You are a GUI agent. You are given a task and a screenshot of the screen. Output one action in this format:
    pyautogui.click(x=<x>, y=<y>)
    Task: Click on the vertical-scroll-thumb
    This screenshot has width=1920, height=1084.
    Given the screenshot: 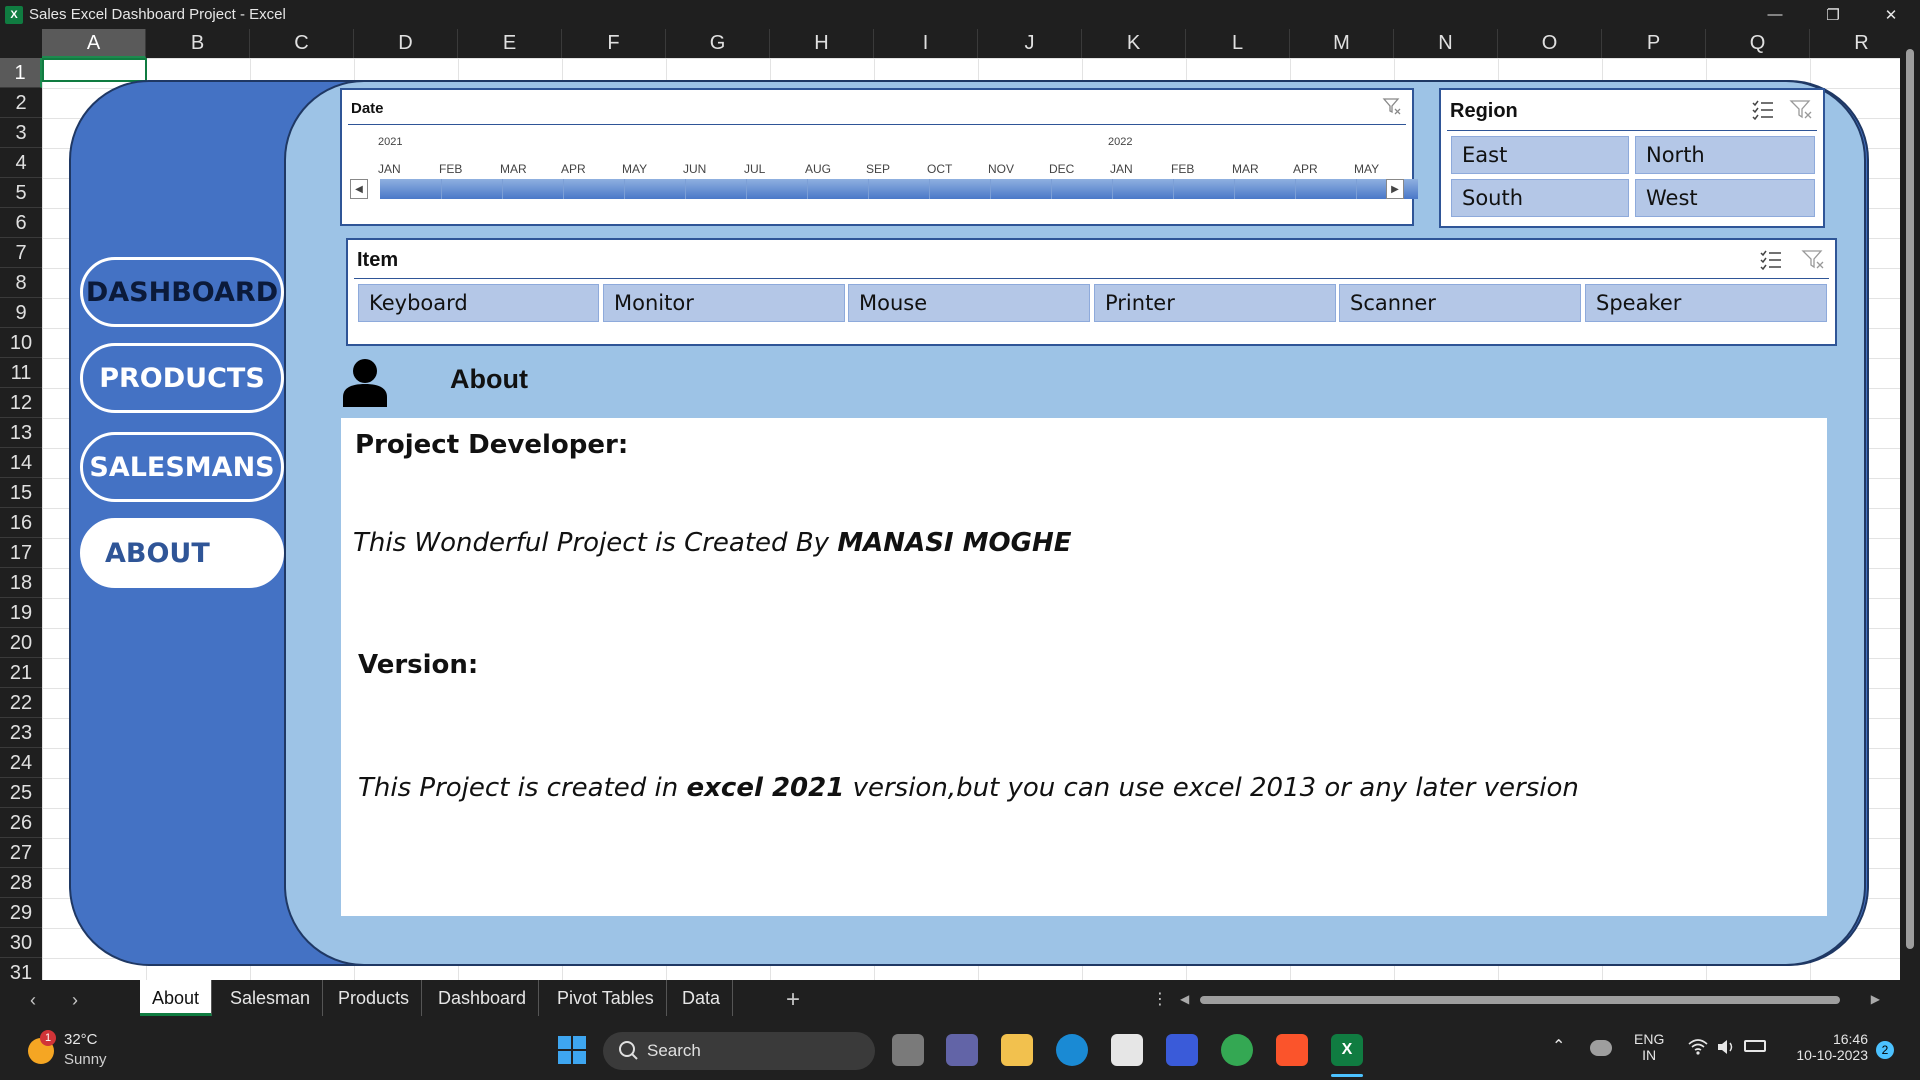 What is the action you would take?
    pyautogui.click(x=1910, y=499)
    